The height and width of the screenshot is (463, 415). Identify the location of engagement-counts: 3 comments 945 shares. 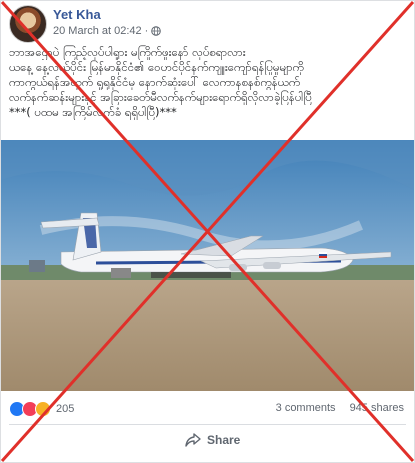
(340, 408).